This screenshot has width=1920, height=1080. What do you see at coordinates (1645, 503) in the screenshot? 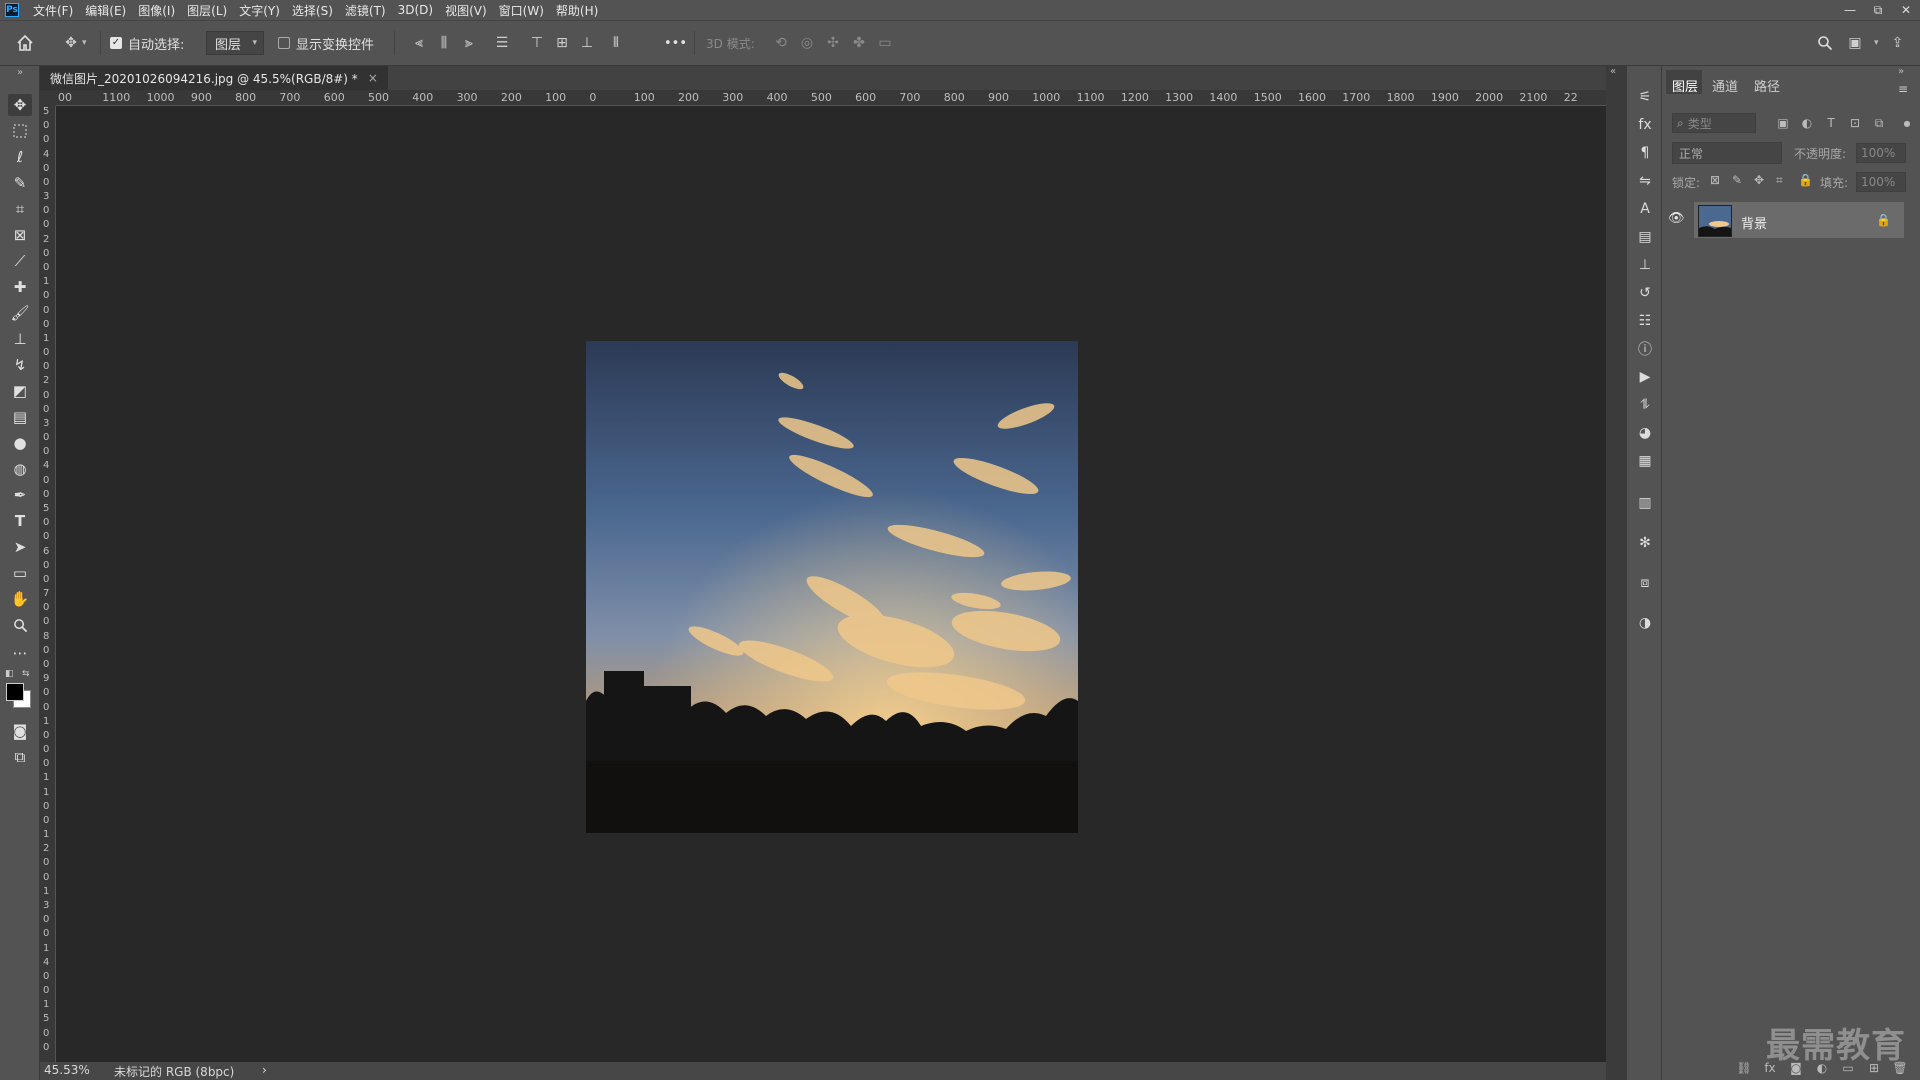
I see `notes-icon: ▥` at bounding box center [1645, 503].